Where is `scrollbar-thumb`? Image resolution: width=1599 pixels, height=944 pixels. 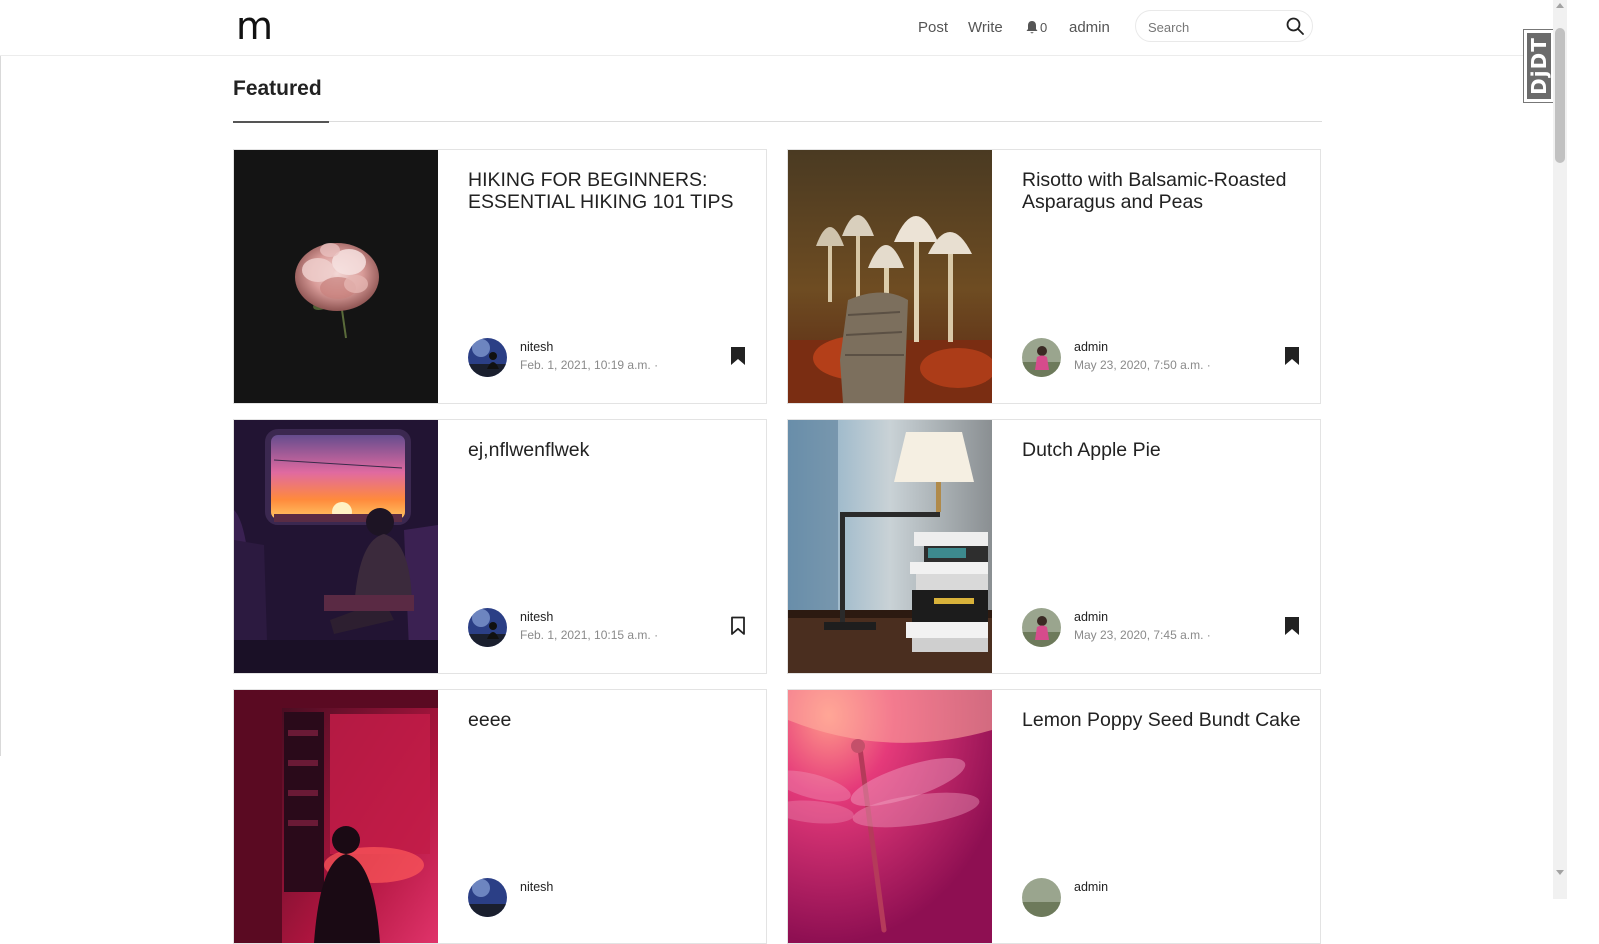
scrollbar-thumb is located at coordinates (1560, 95).